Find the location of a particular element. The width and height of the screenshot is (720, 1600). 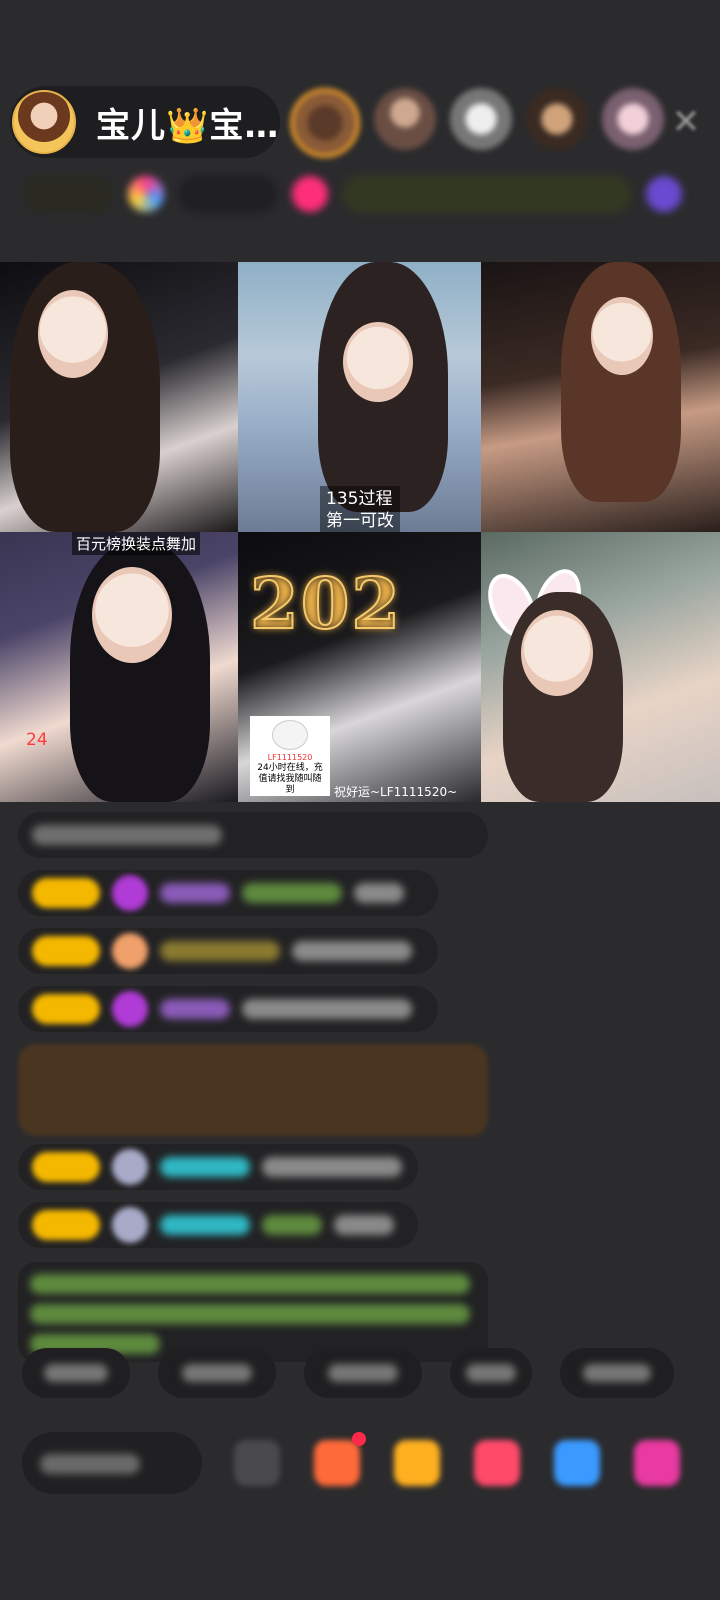

note-line: 值请找我随叫随 is located at coordinates (290, 779).